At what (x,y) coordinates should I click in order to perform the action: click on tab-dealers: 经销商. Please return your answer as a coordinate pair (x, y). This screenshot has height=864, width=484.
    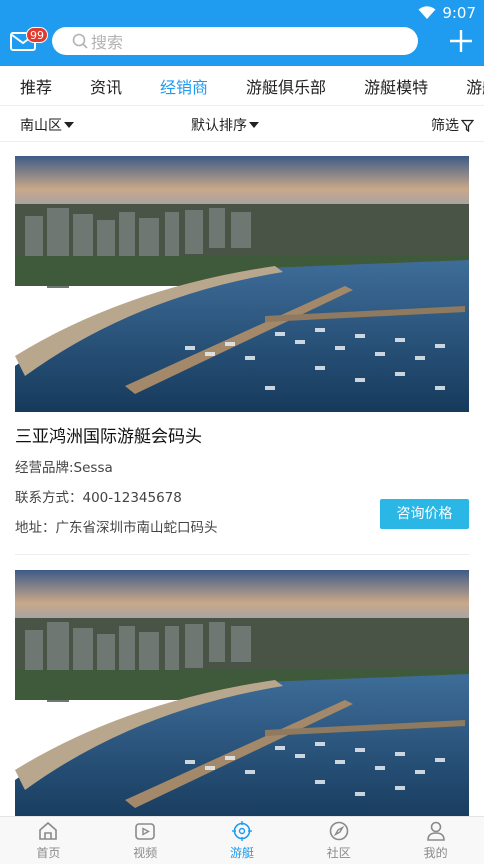
    Looking at the image, I should click on (184, 86).